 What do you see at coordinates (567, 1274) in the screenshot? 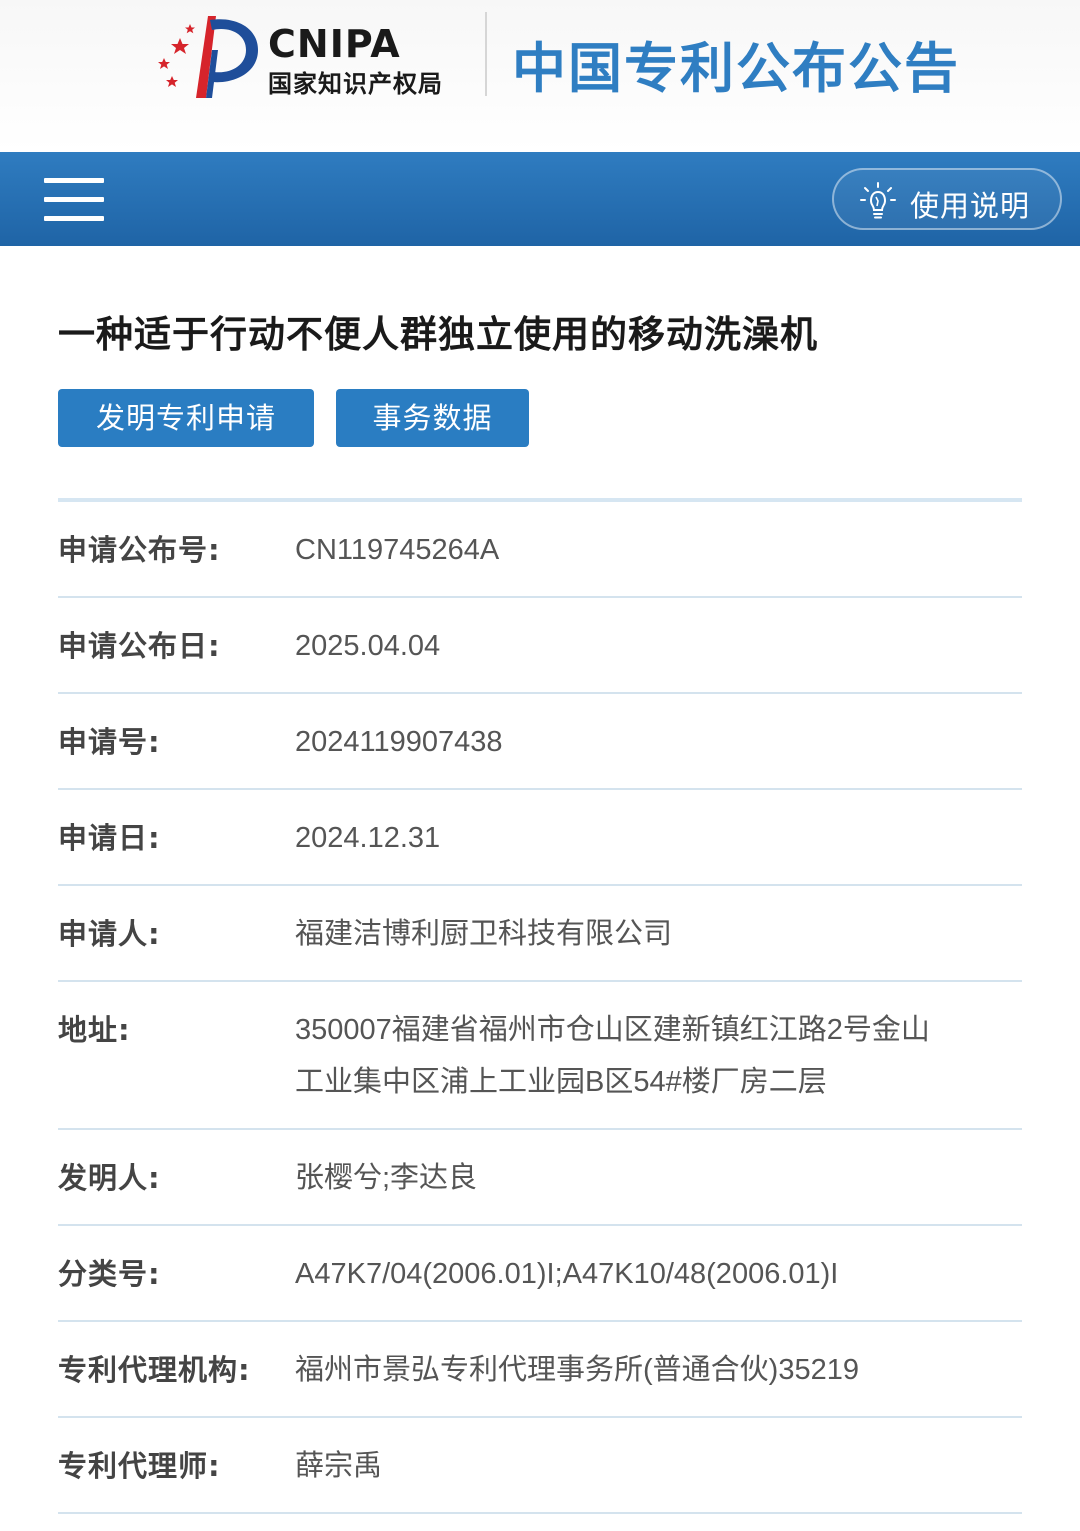
I see `detail-value: A47K7/04(2006.01)I;A47K10/48(2006.01)I` at bounding box center [567, 1274].